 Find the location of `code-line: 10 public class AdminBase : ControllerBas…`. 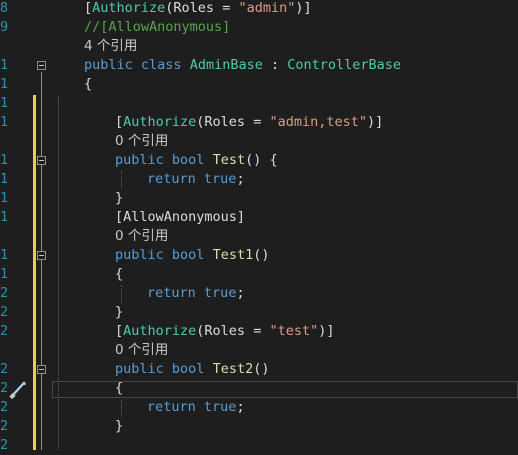

code-line: 10 public class AdminBase : ControllerBas… is located at coordinates (259, 65).